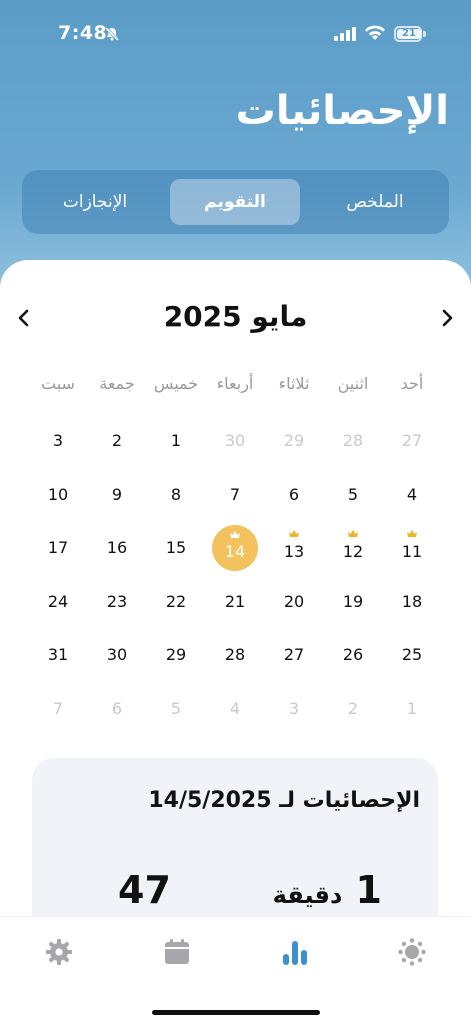  I want to click on tab-summary: الملخص, so click(375, 202).